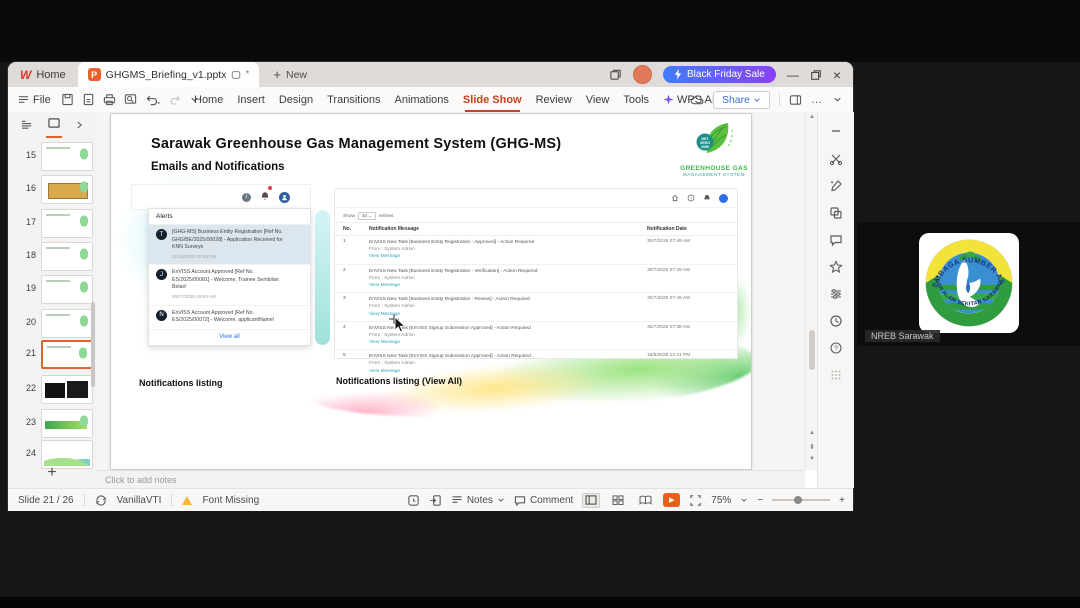 The width and height of the screenshot is (1080, 608). What do you see at coordinates (52, 473) in the screenshot?
I see `add-slide-button: +` at bounding box center [52, 473].